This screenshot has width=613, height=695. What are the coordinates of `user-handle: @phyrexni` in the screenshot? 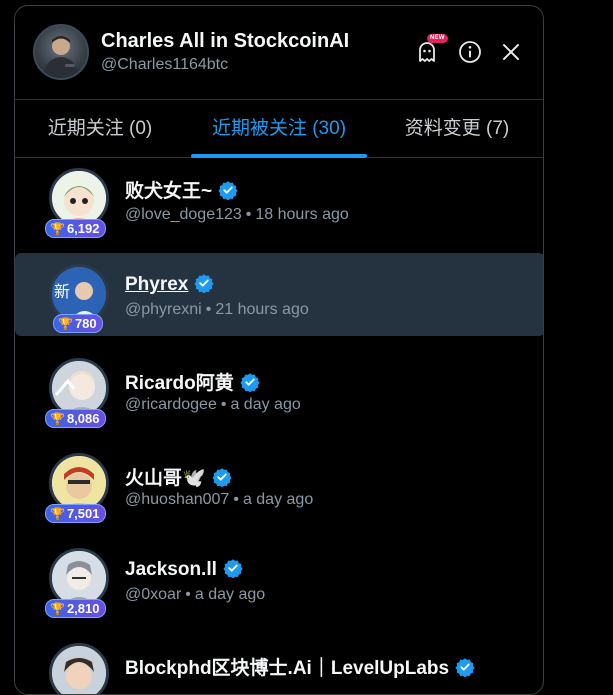 It's located at (163, 309).